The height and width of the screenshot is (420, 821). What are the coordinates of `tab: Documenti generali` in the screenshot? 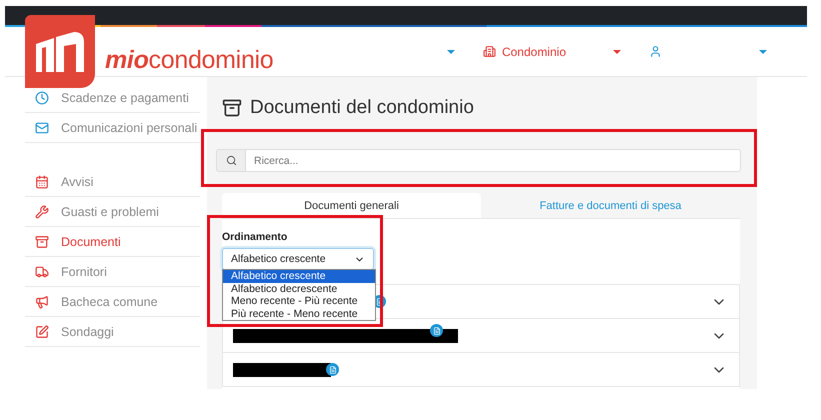 It's located at (351, 205).